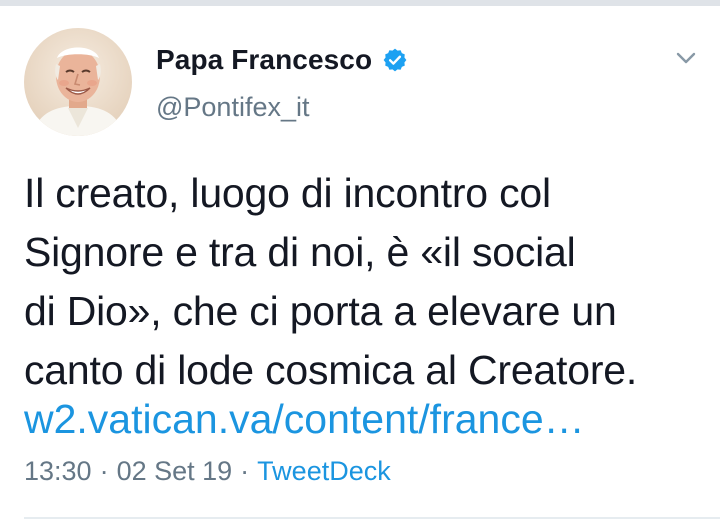  I want to click on tweet-text-line: Signore e tra di noi, è «il social, so click(300, 252).